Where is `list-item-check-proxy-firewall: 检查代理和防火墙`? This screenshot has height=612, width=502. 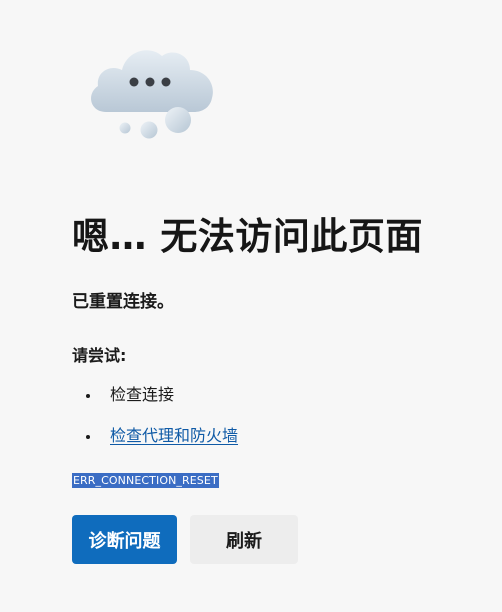
list-item-check-proxy-firewall: 检查代理和防火墙 is located at coordinates (155, 443).